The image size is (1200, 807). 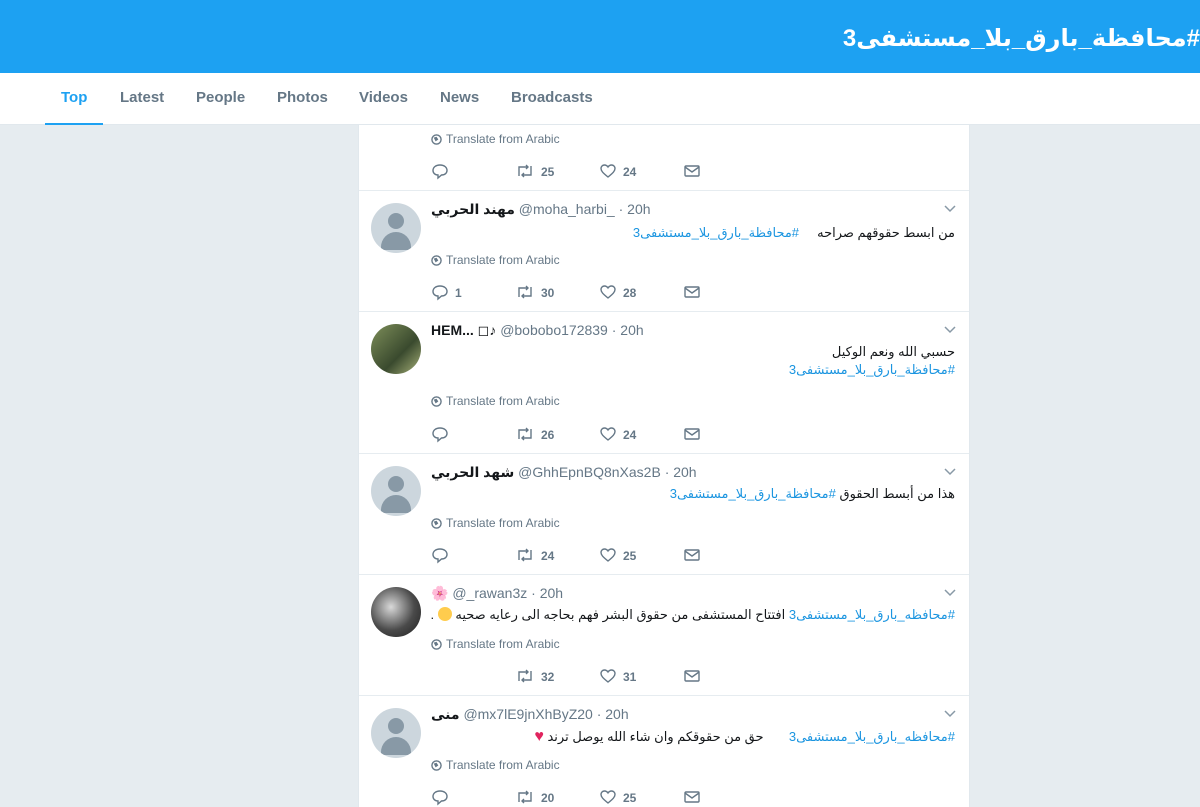 I want to click on retweet-button: 25, so click(x=534, y=171).